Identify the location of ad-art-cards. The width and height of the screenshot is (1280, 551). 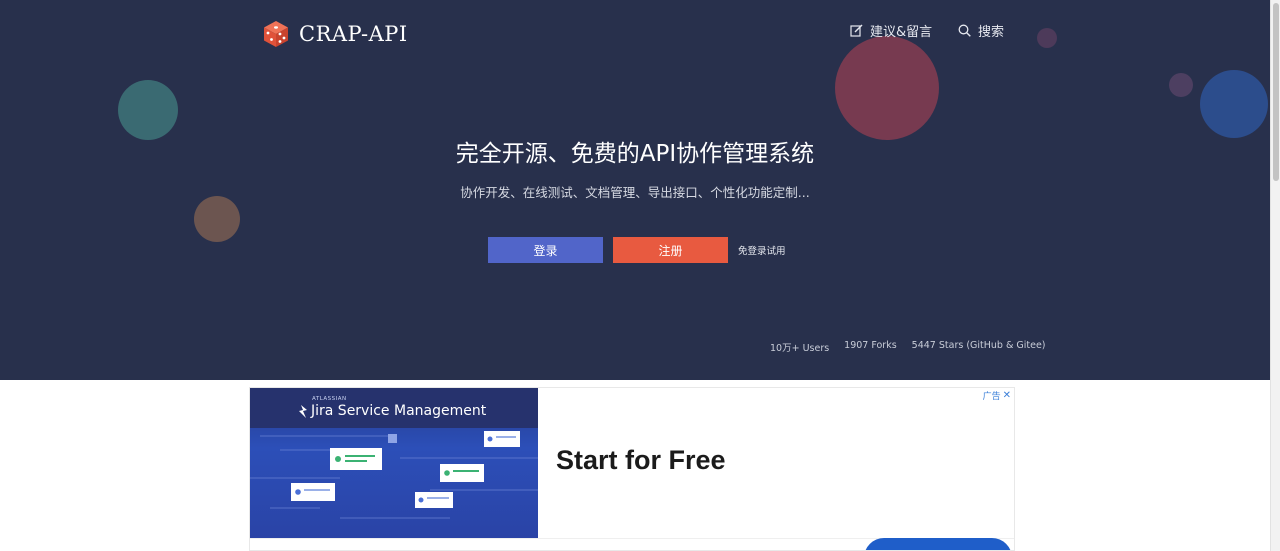
(394, 475).